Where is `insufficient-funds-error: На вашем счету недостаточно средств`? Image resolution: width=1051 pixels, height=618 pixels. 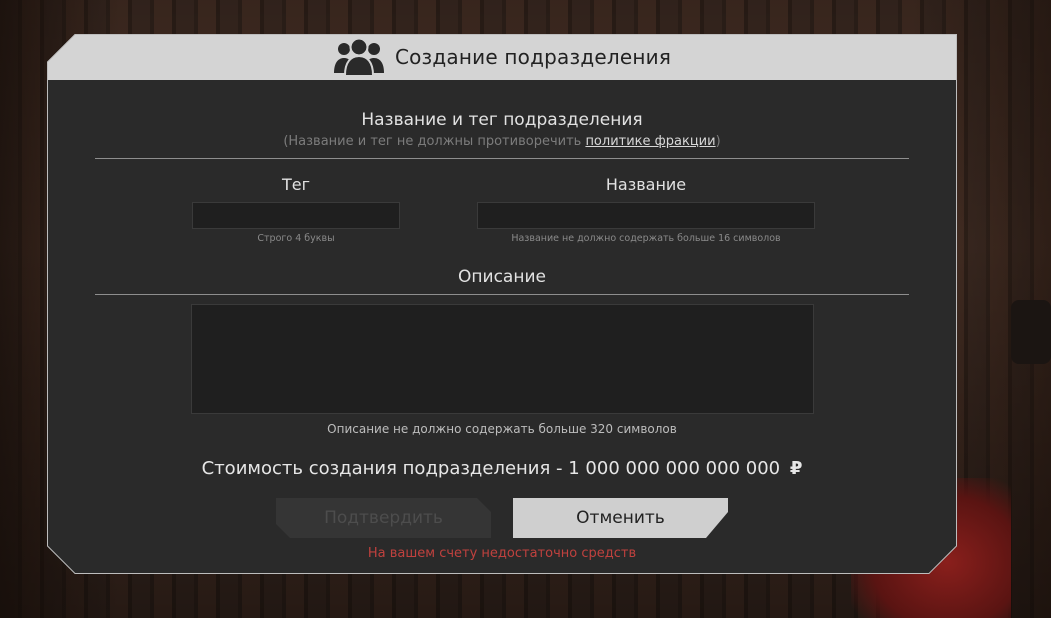
insufficient-funds-error: На вашем счету недостаточно средств is located at coordinates (502, 553).